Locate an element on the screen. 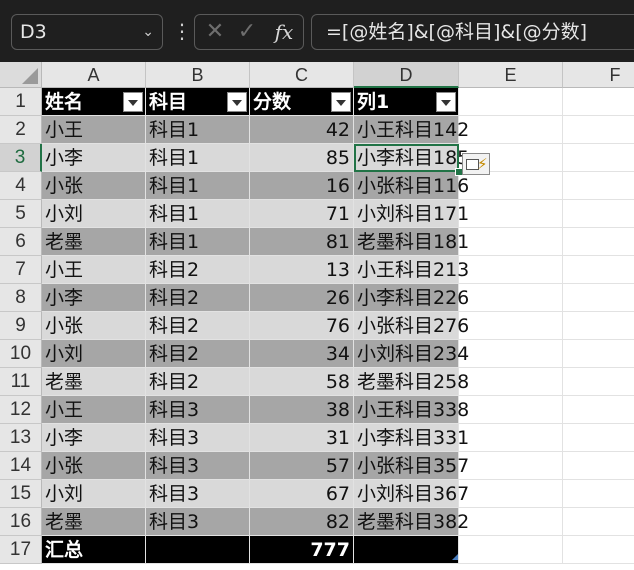 This screenshot has height=570, width=634. concat-result-cell: 小张科目116 is located at coordinates (411, 186).